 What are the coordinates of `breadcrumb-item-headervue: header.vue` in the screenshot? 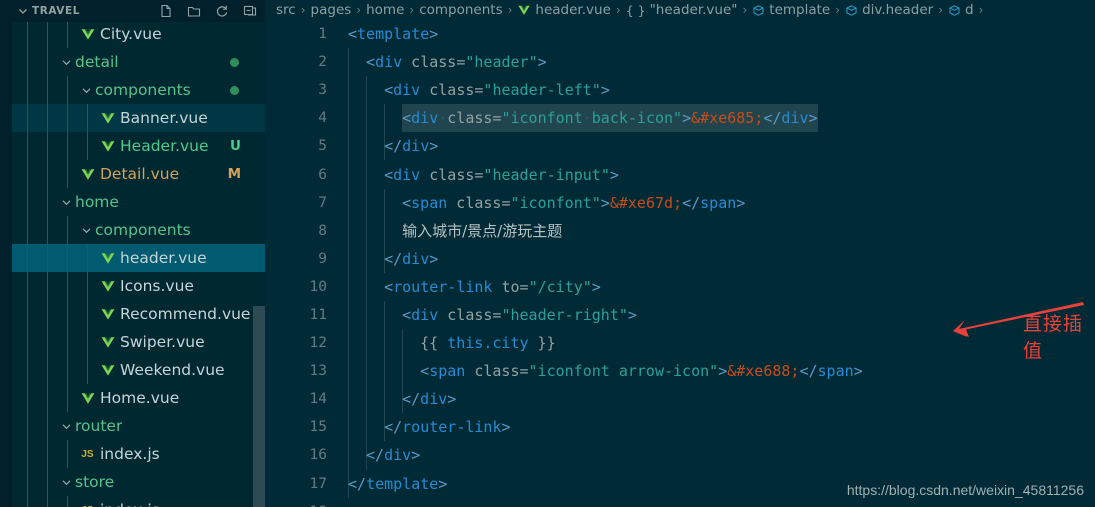 It's located at (564, 10).